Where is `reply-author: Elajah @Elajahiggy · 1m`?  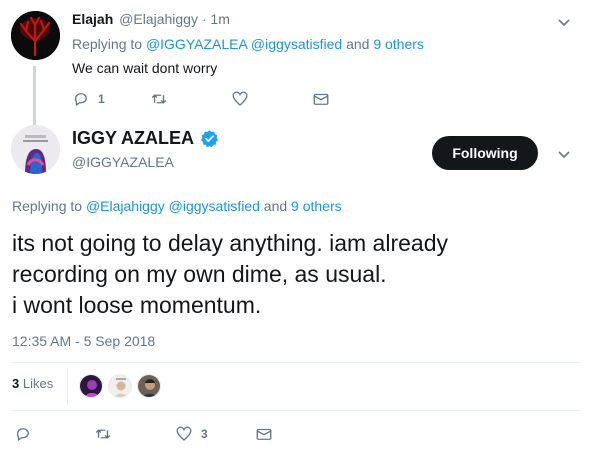 reply-author: Elajah @Elajahiggy · 1m is located at coordinates (151, 19).